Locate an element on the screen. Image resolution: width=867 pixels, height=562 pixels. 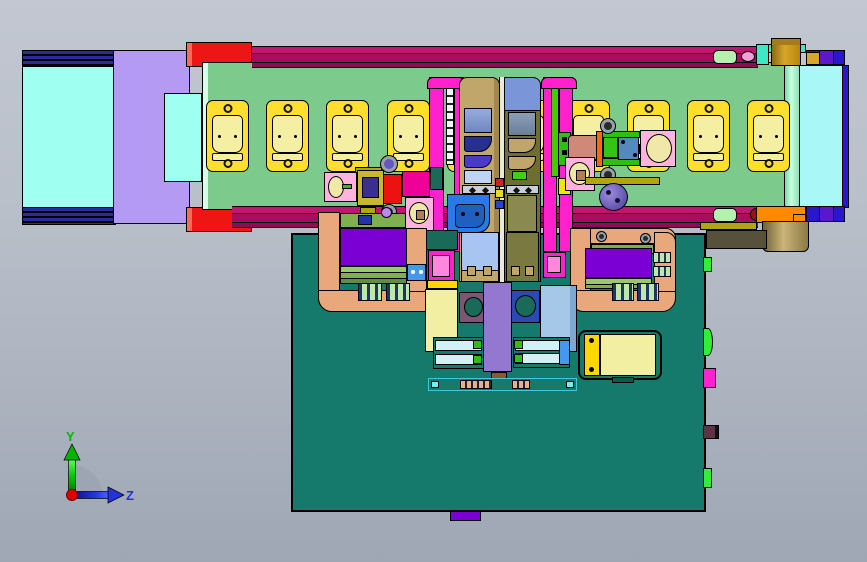
guide-cap-right is located at coordinates (559, 83).